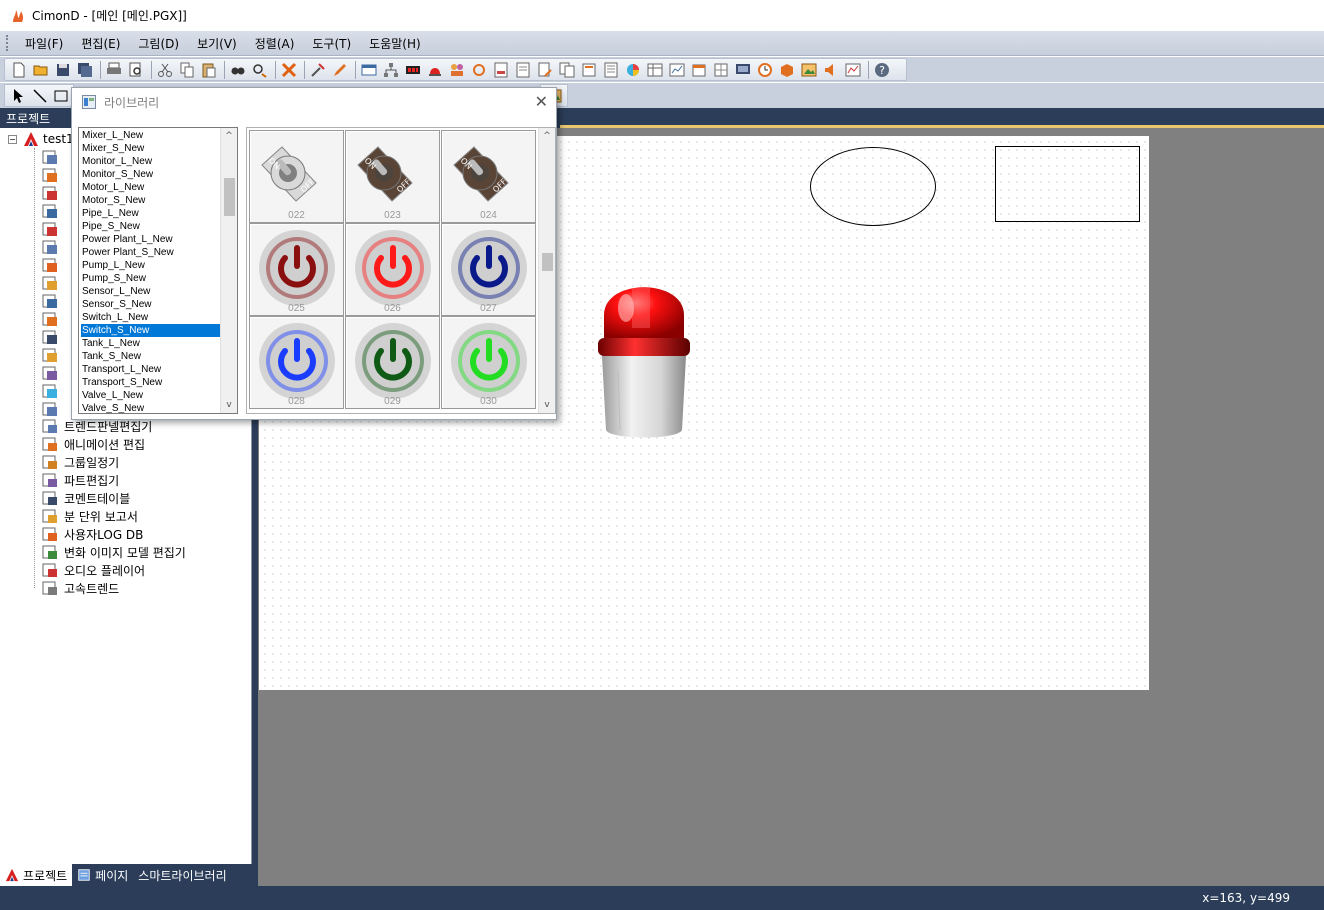 The height and width of the screenshot is (910, 1324). Describe the element at coordinates (633, 70) in the screenshot. I see `color-wheel-button` at that location.